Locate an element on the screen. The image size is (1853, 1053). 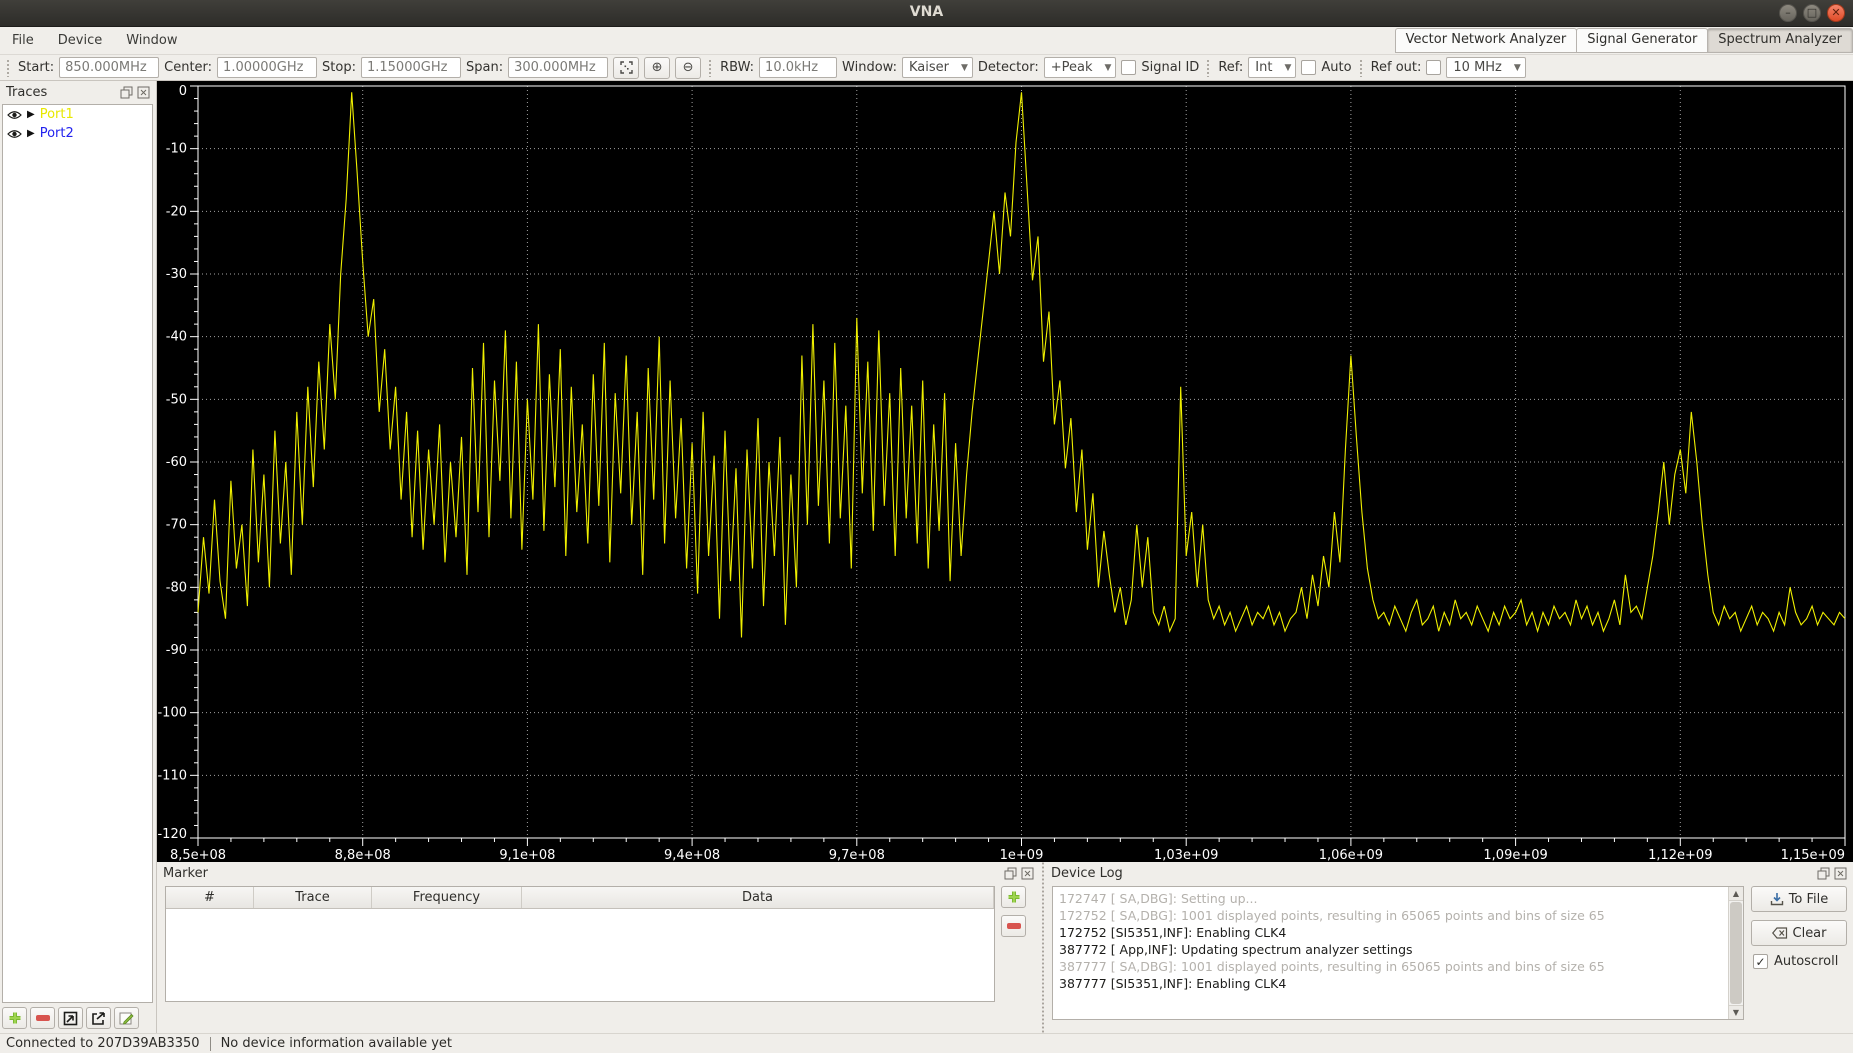
tab-vector-network-analyzer: Vector Network Analyzer is located at coordinates (1486, 40).